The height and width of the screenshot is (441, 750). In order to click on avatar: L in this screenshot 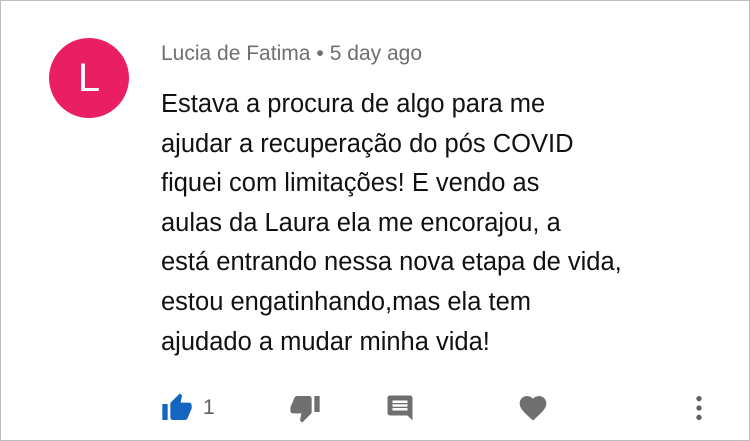, I will do `click(89, 78)`.